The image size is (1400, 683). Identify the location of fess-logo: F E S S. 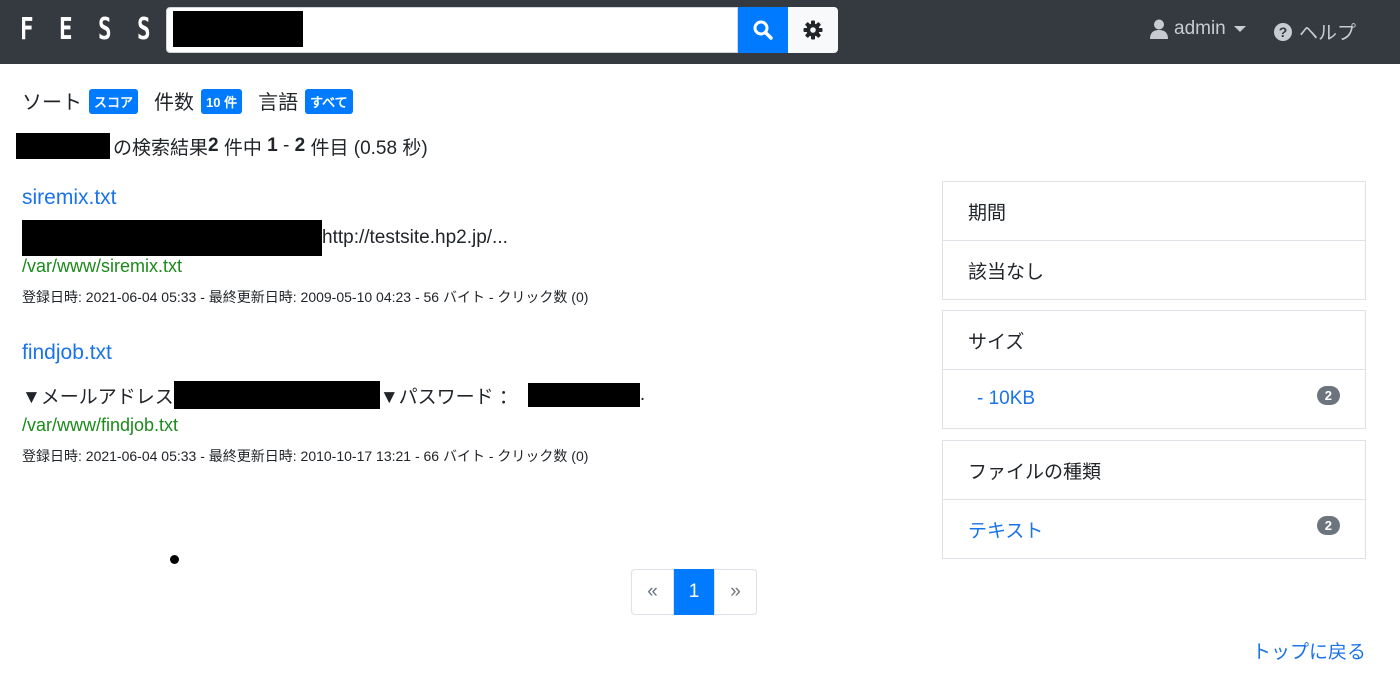
(98, 29).